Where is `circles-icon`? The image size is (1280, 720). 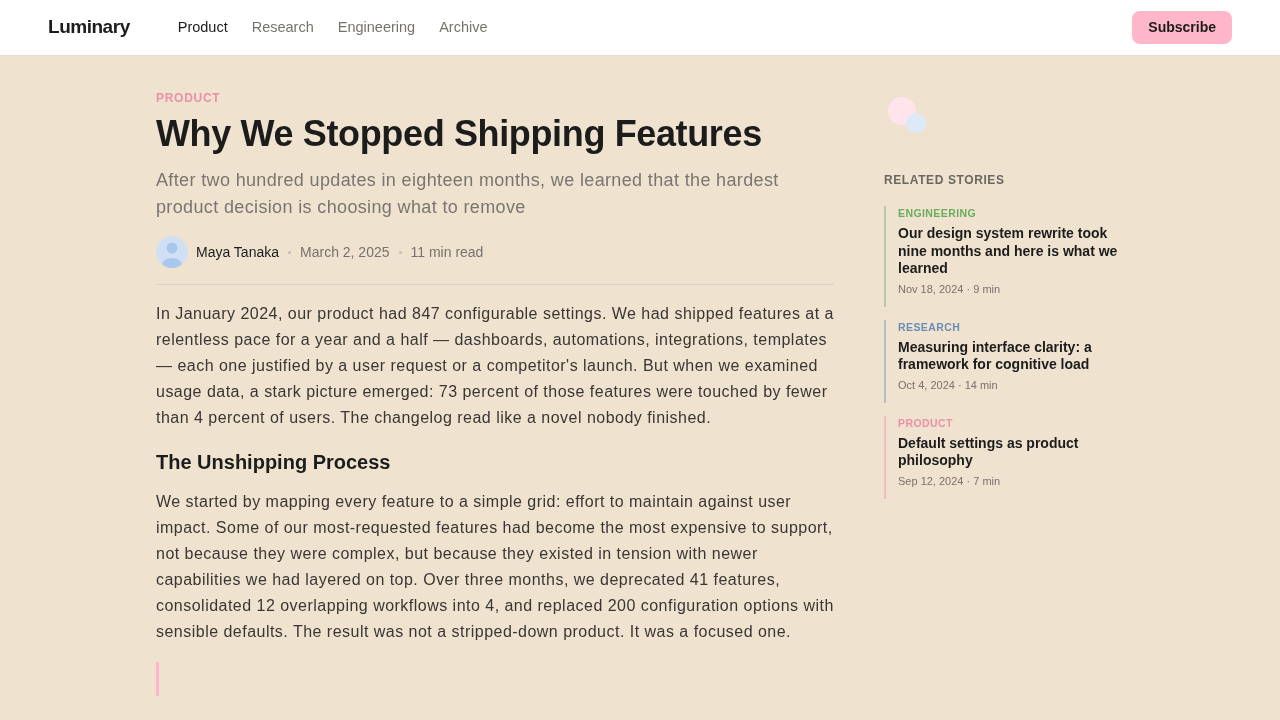 circles-icon is located at coordinates (907, 115).